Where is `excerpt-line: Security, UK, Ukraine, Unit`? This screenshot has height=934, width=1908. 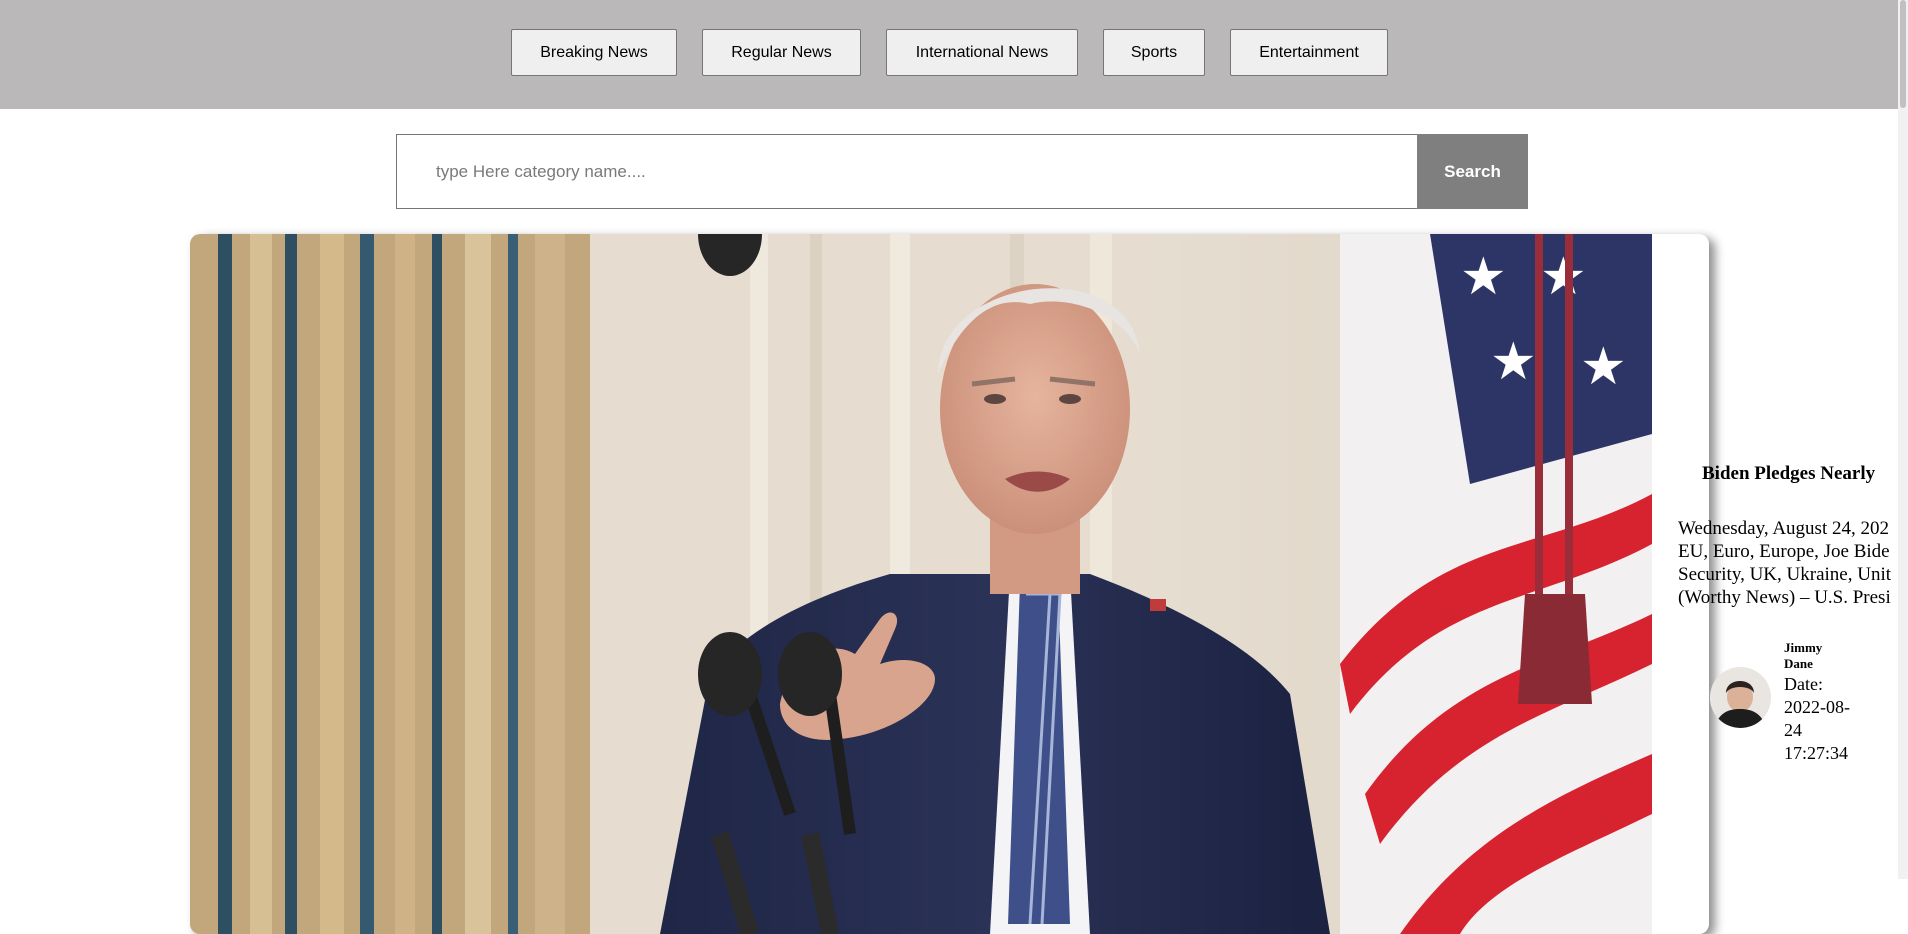 excerpt-line: Security, UK, Ukraine, Unit is located at coordinates (1784, 574).